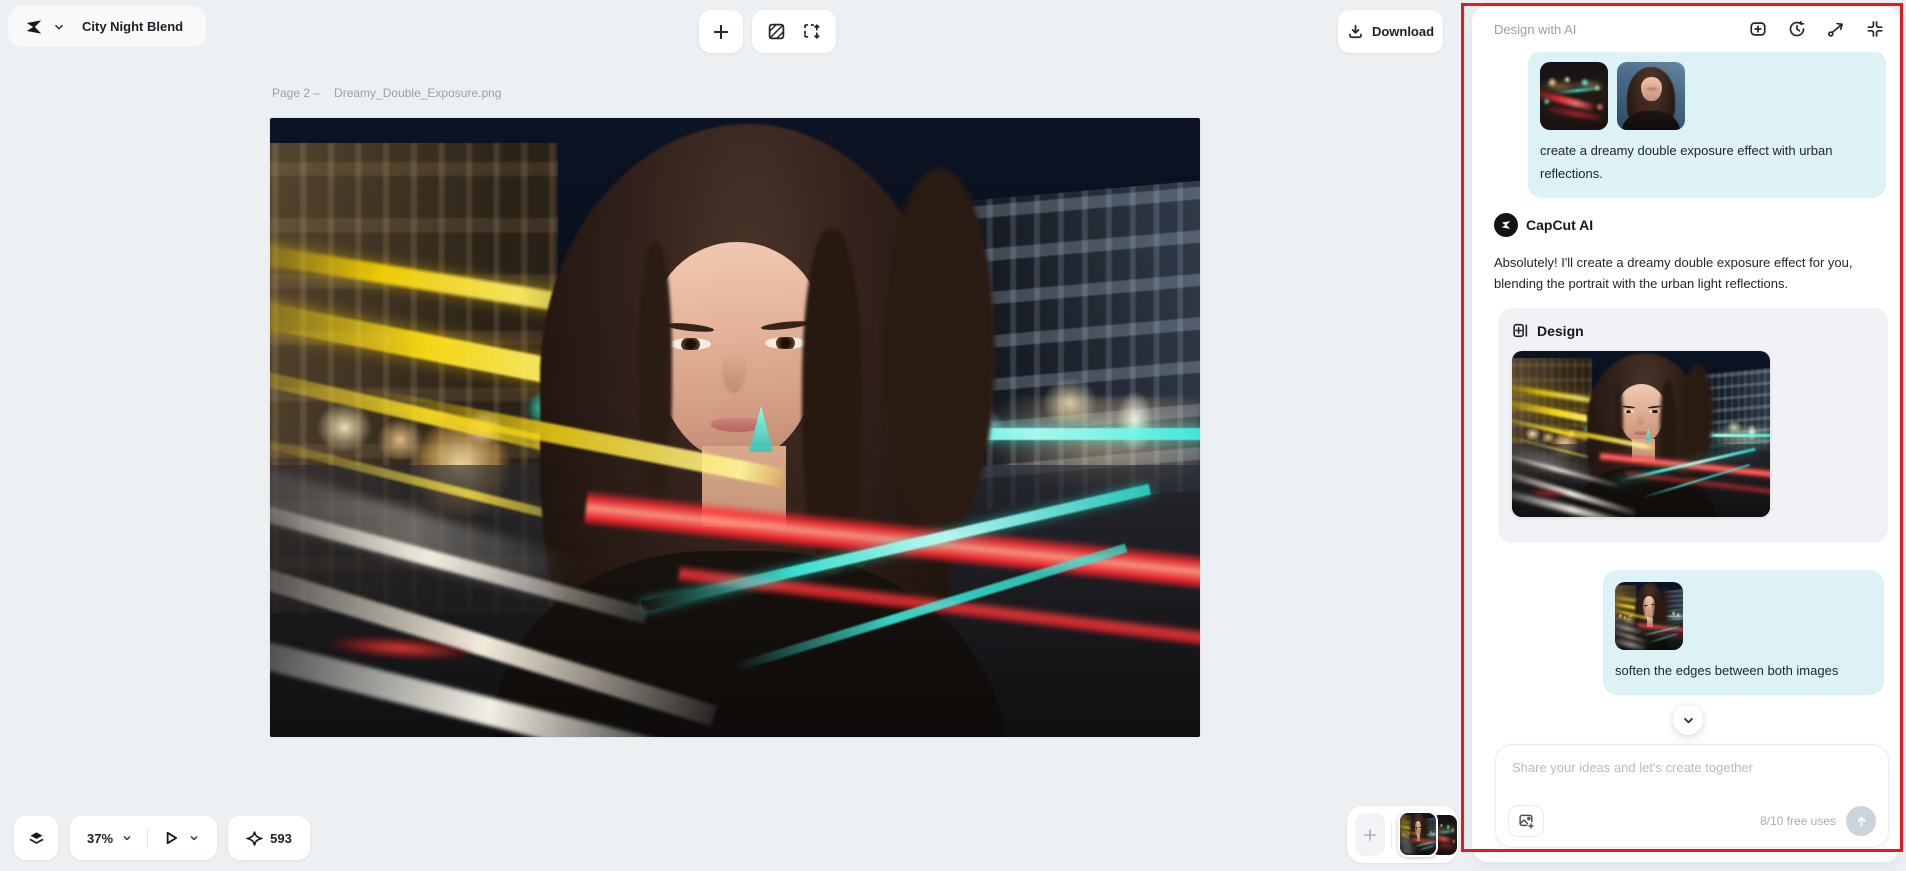 Image resolution: width=1906 pixels, height=871 pixels. I want to click on add-element-button, so click(721, 31).